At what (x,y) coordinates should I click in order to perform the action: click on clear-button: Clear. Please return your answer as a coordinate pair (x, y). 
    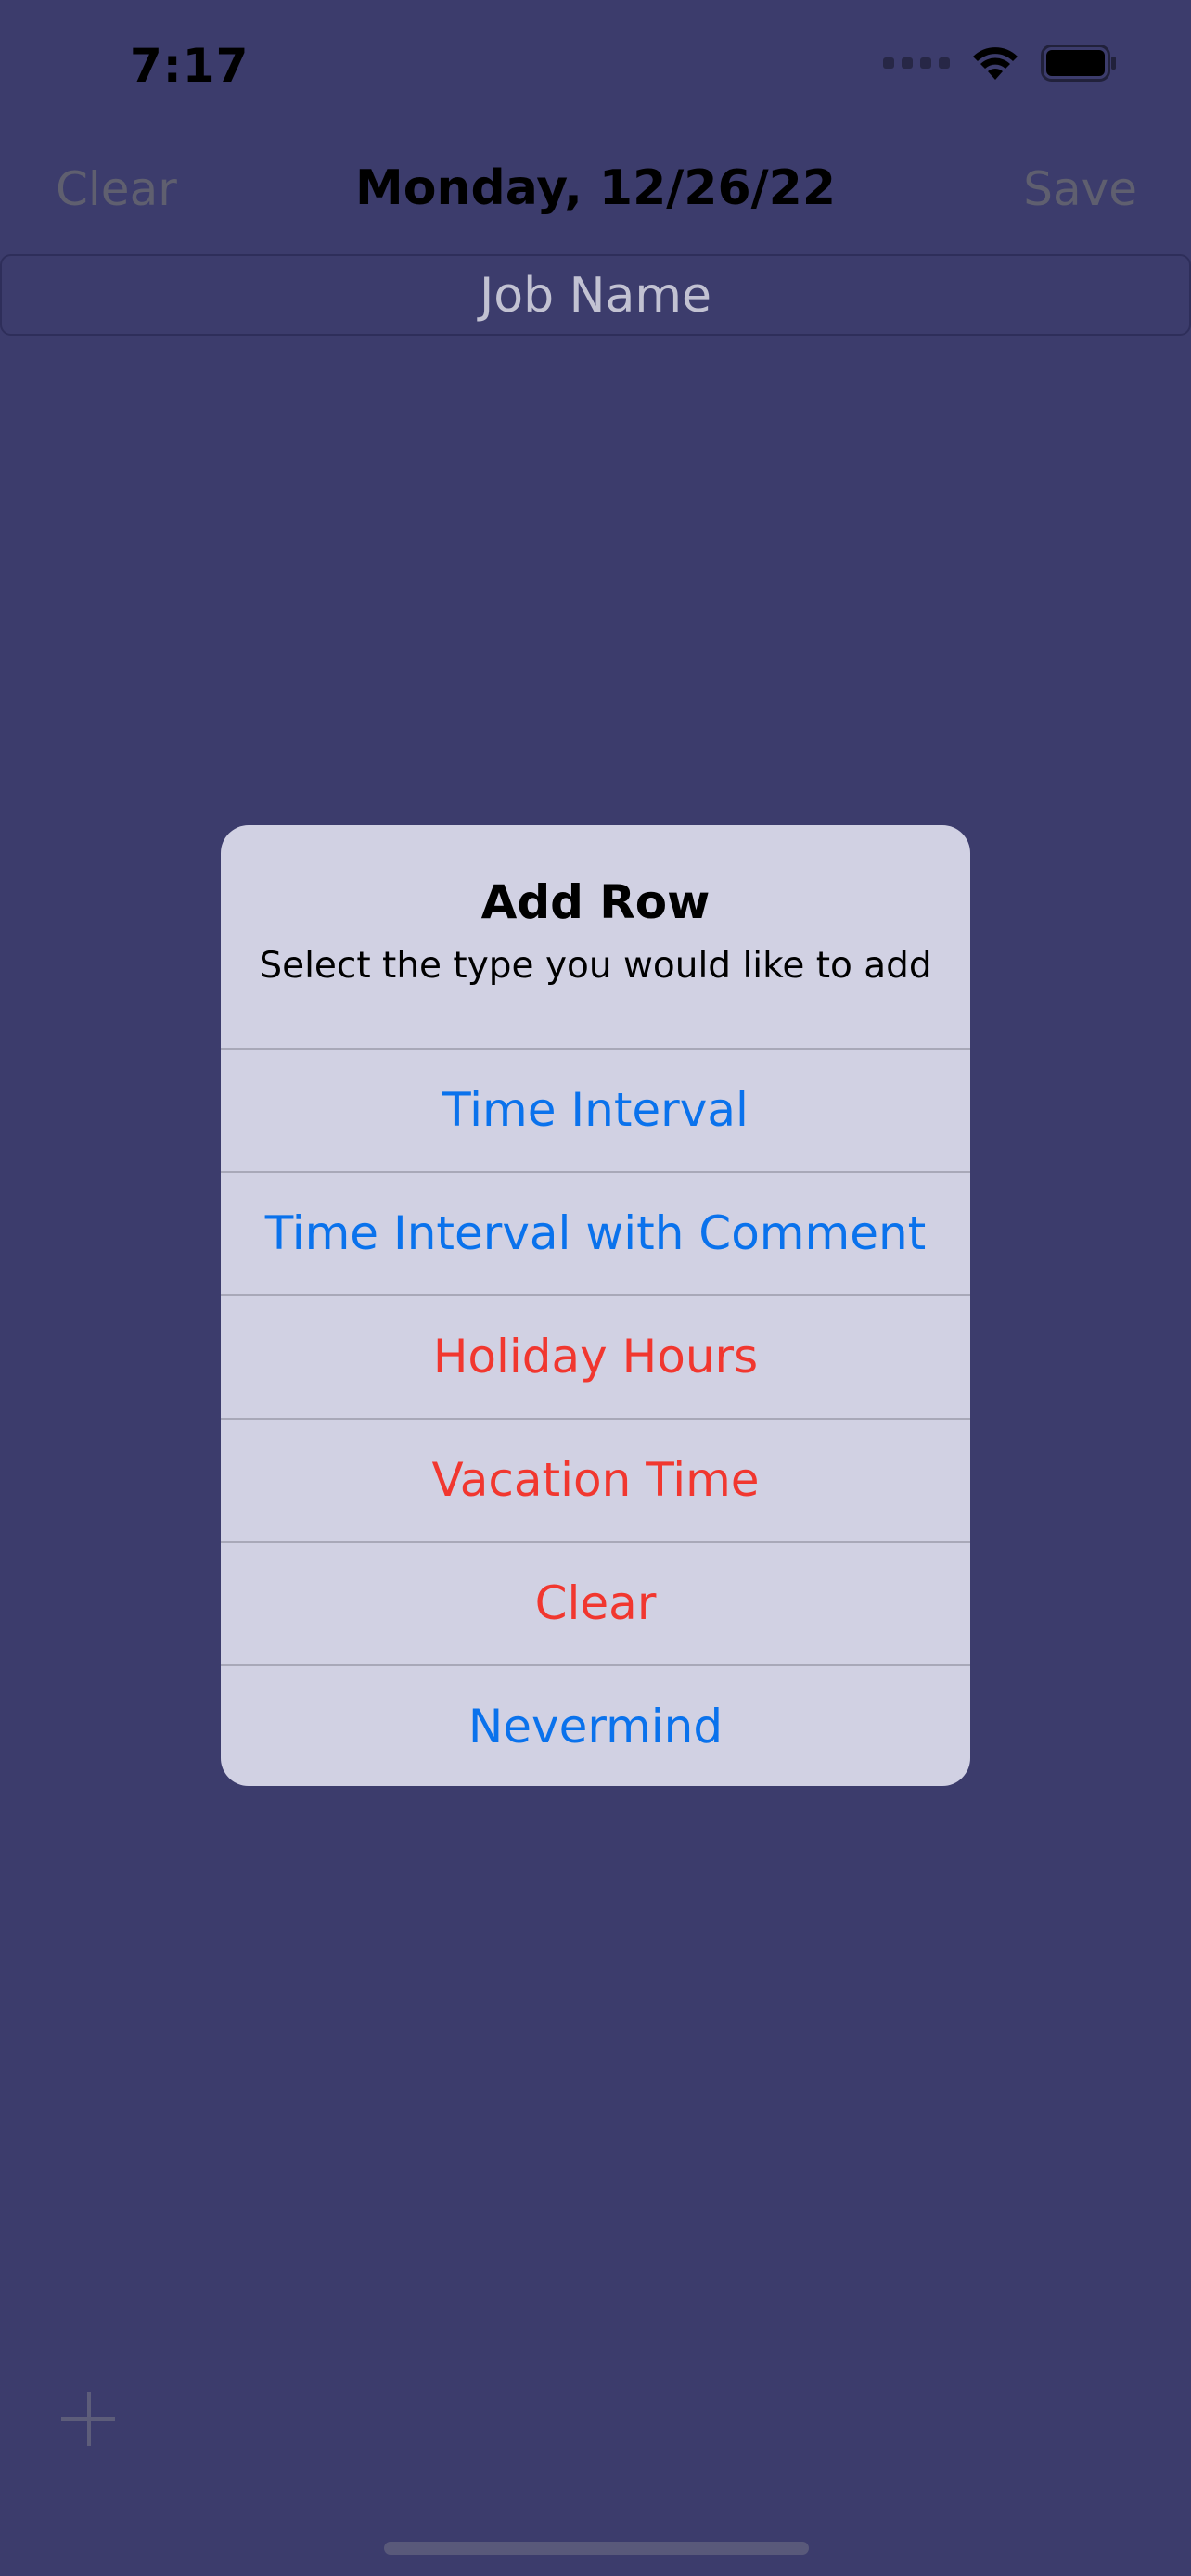
    Looking at the image, I should click on (595, 1602).